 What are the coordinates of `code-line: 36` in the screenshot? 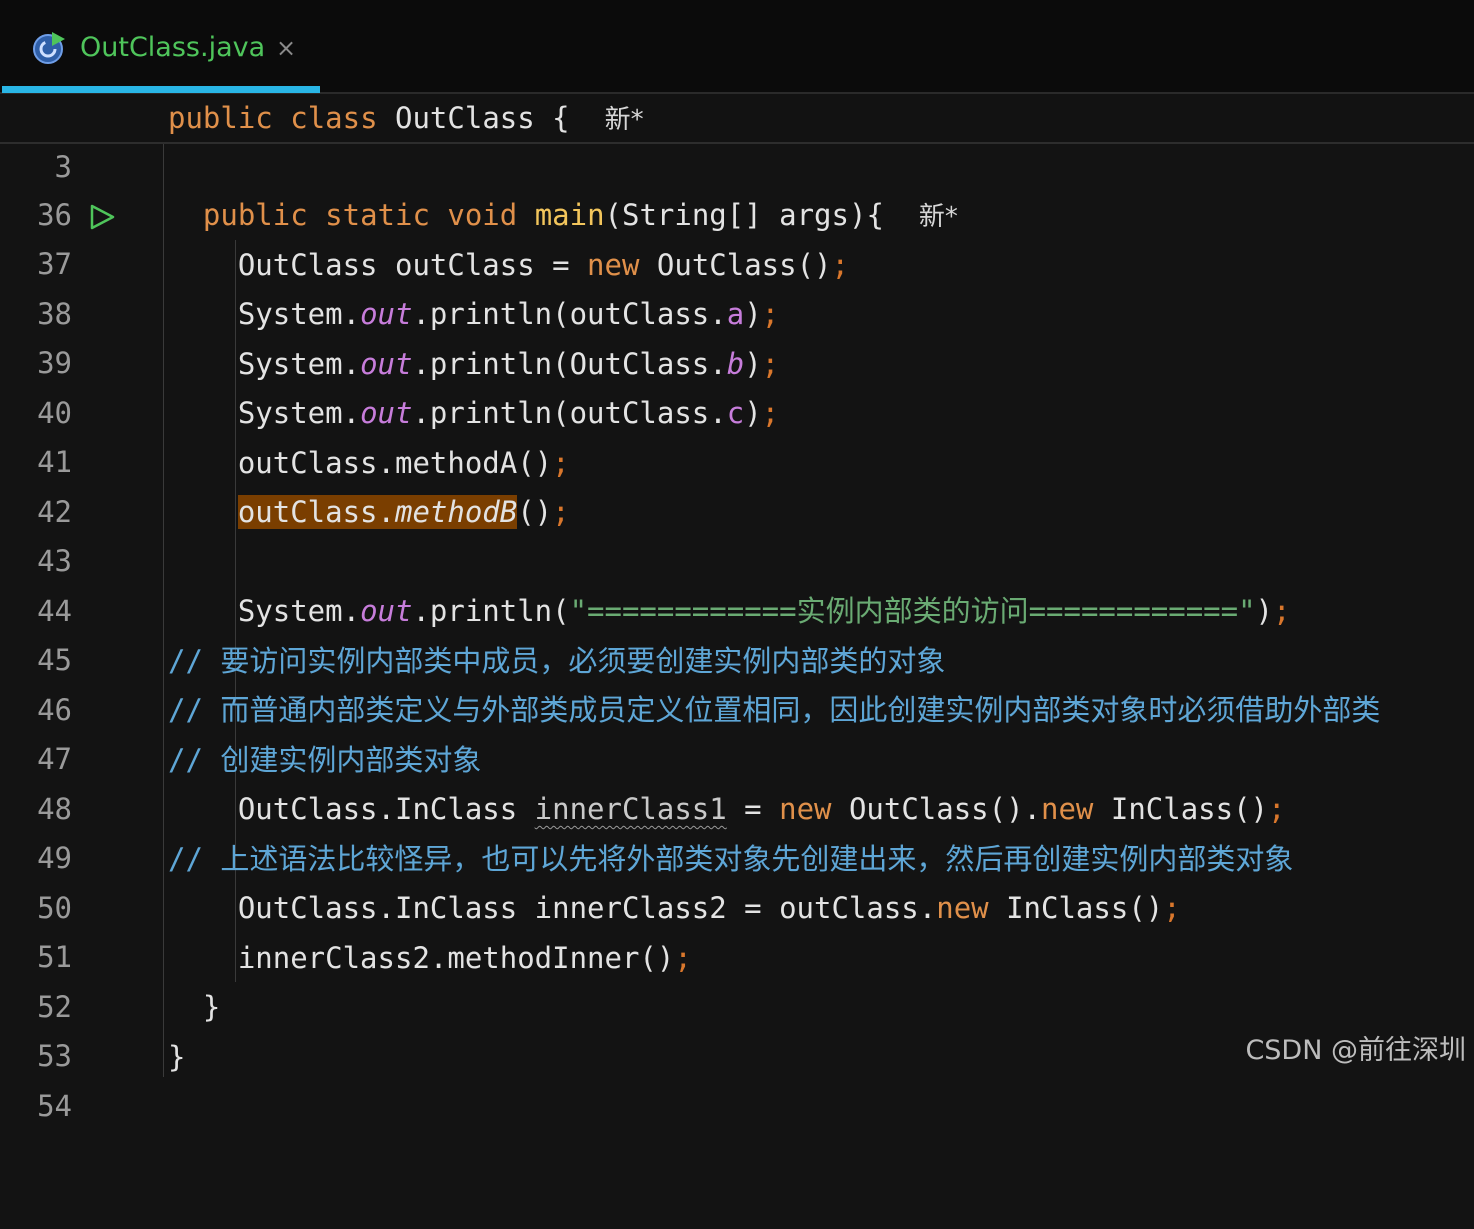 It's located at (54, 215).